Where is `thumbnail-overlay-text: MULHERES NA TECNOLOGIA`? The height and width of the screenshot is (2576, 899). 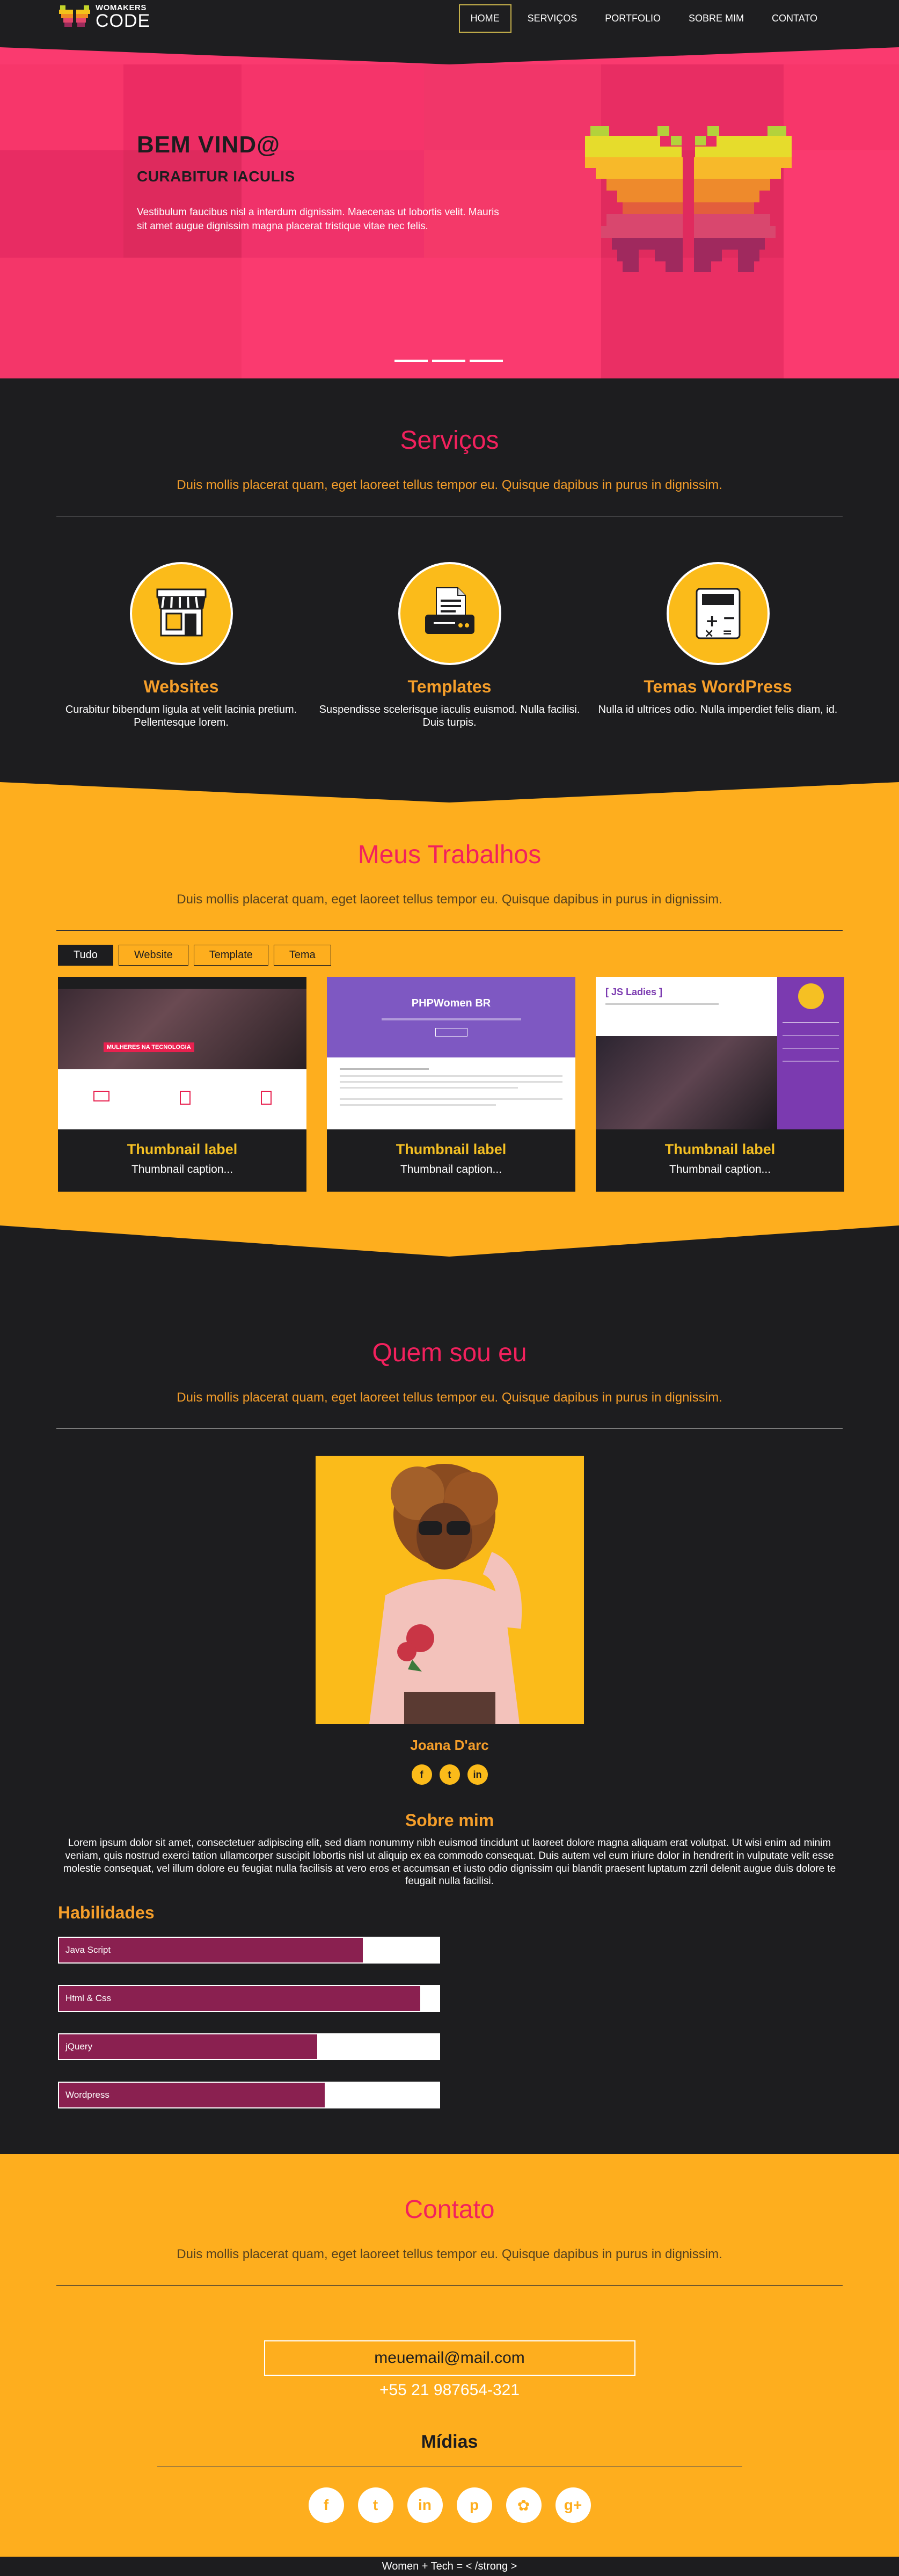
thumbnail-overlay-text: MULHERES NA TECNOLOGIA is located at coordinates (149, 1047).